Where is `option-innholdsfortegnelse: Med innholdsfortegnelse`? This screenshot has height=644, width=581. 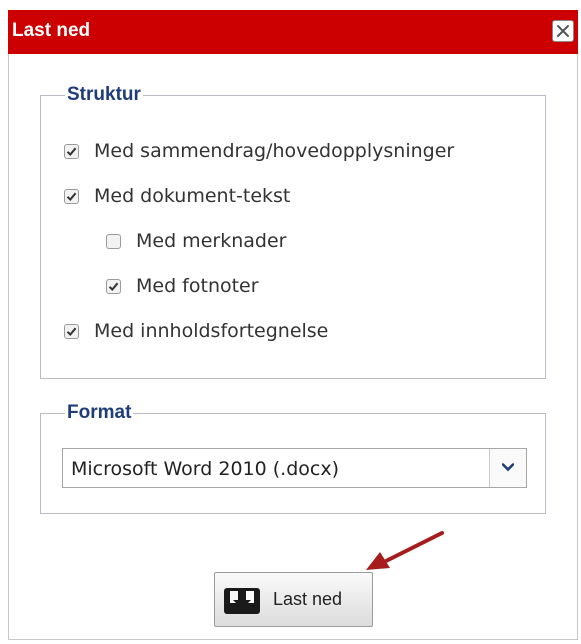 option-innholdsfortegnelse: Med innholdsfortegnelse is located at coordinates (196, 331).